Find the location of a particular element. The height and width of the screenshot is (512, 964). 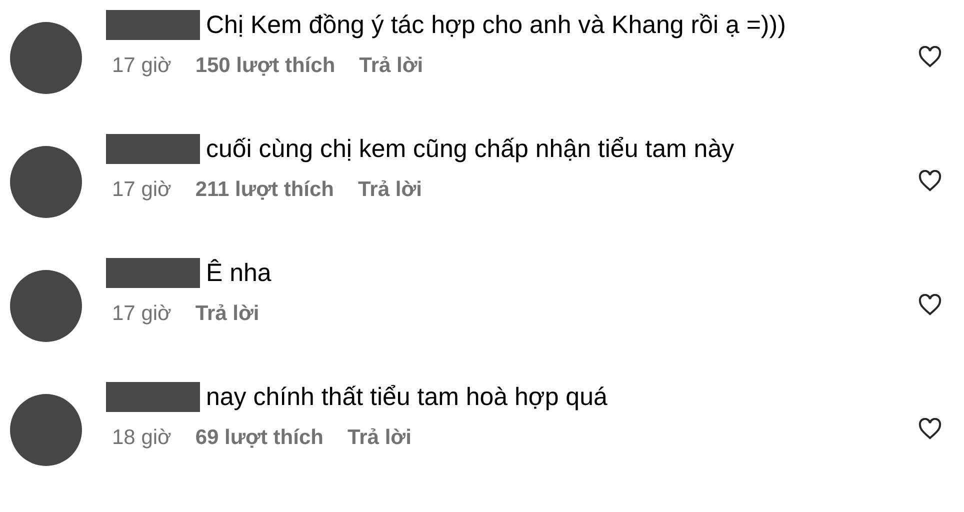

comment-time: 18 giờ is located at coordinates (142, 438).